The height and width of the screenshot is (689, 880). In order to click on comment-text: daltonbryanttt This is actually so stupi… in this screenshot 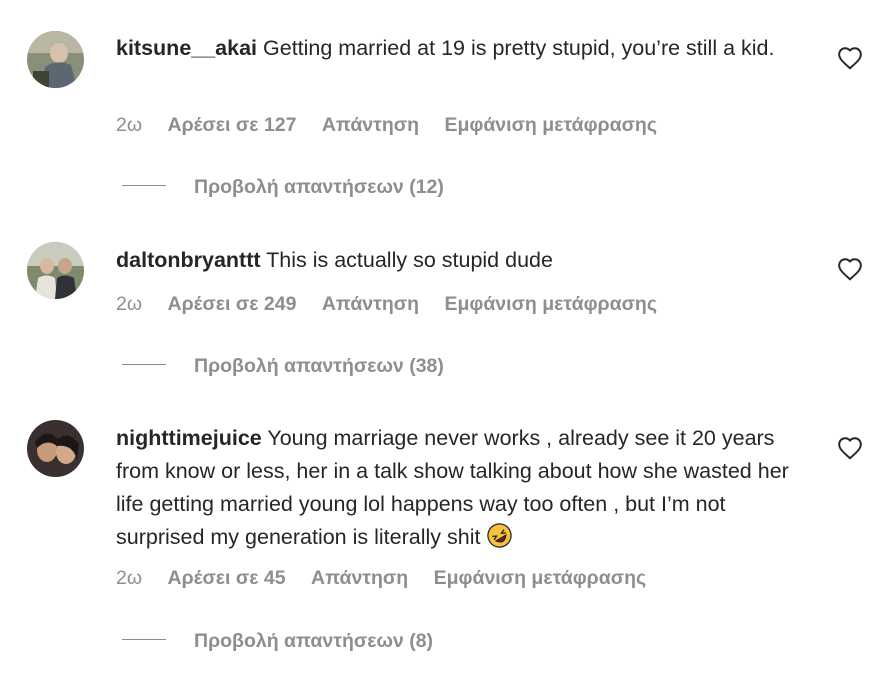, I will do `click(466, 260)`.